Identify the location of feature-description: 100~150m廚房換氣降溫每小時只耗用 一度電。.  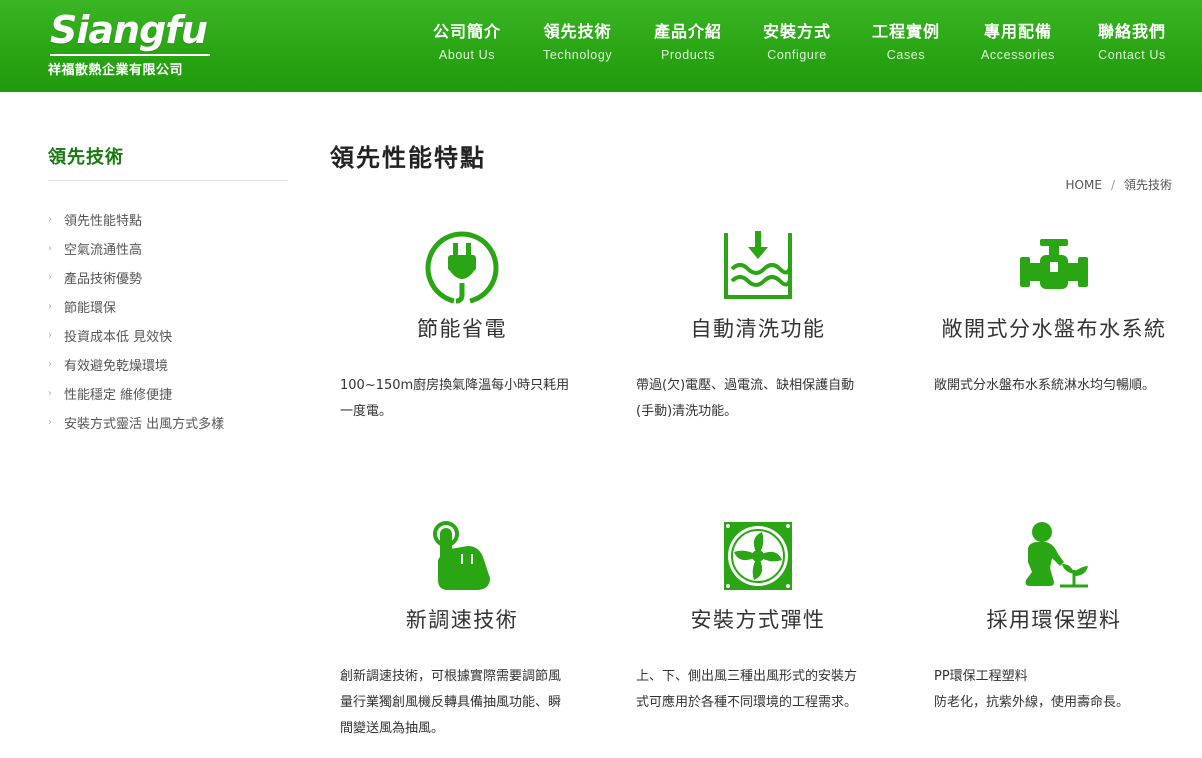
(465, 399).